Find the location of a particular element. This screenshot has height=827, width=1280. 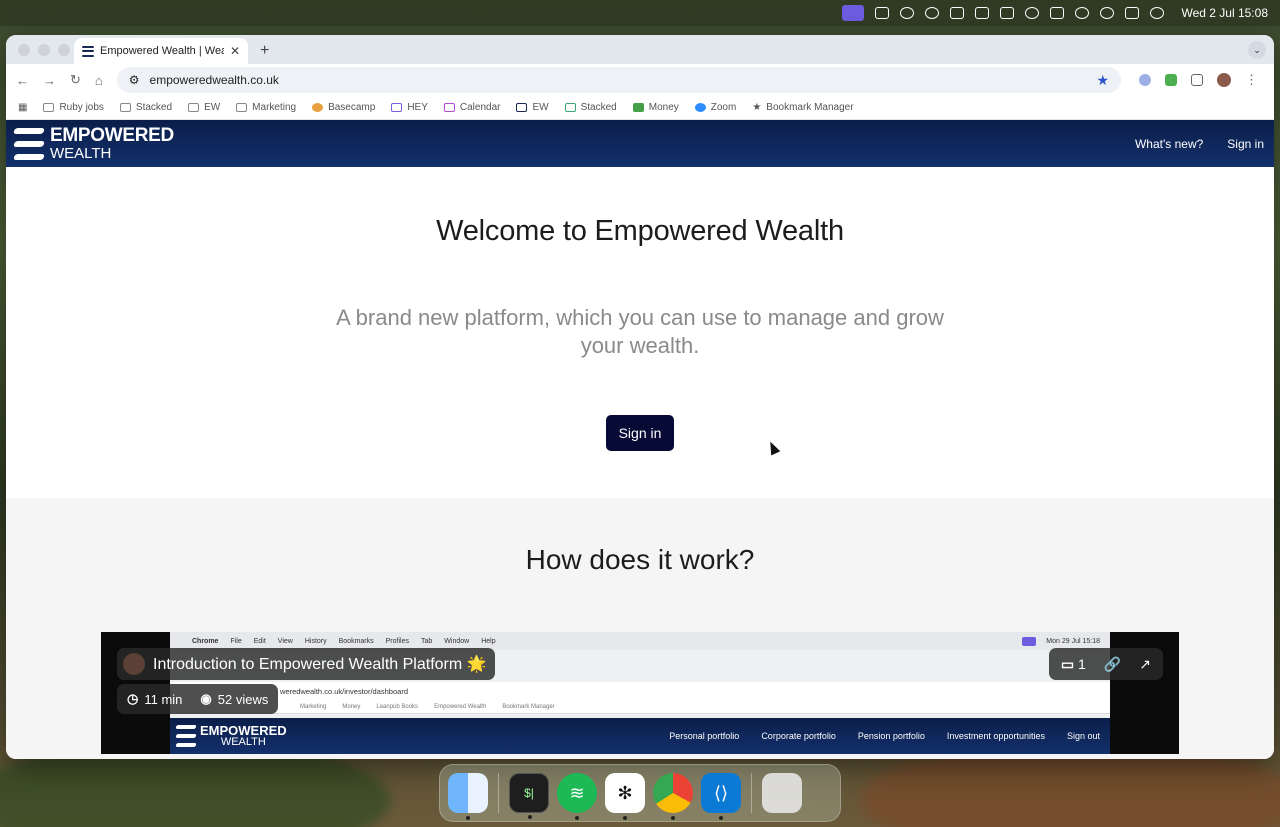

new-tab-button: + is located at coordinates (264, 51).